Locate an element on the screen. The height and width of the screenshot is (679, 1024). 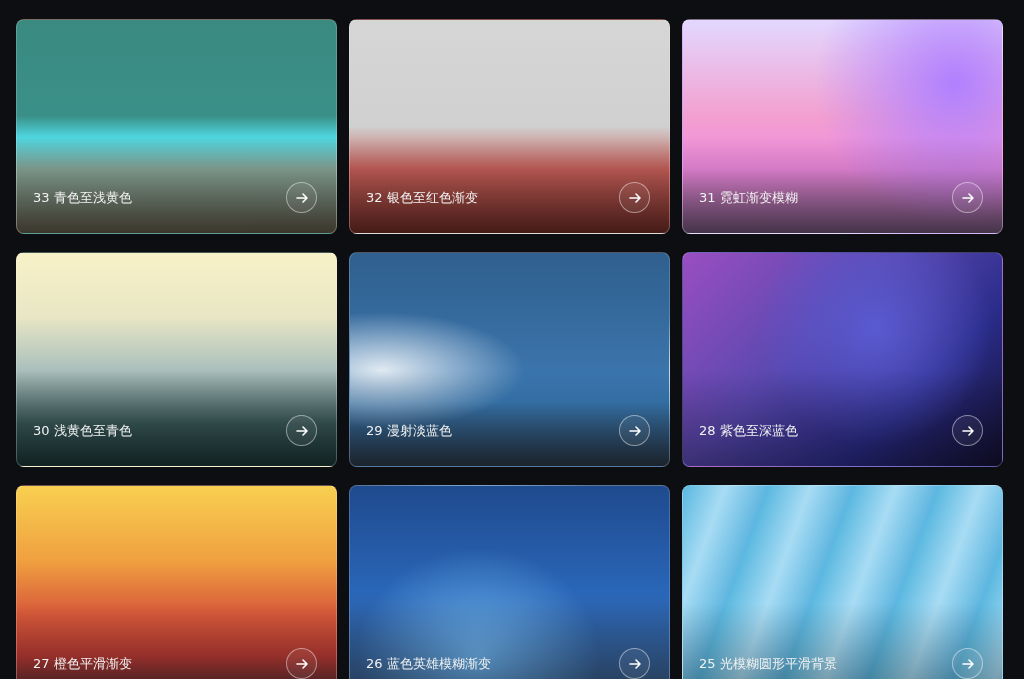
card-title: 26 蓝色英雄模糊渐变 is located at coordinates (428, 663).